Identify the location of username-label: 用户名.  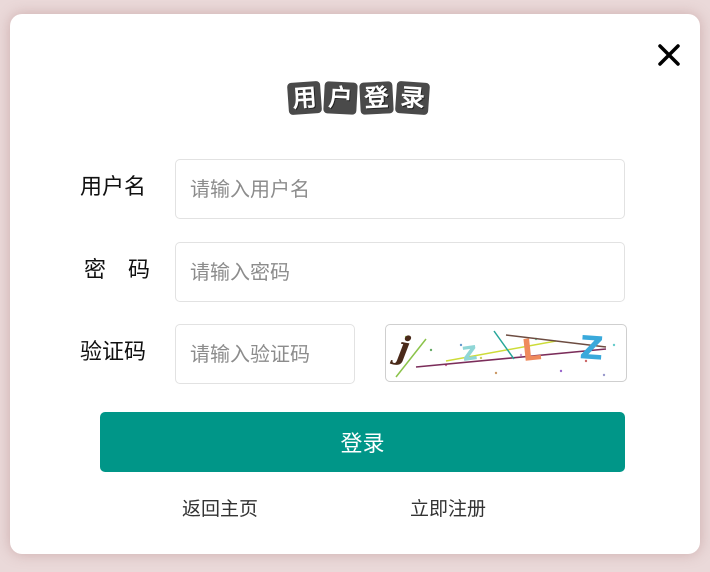
(113, 187).